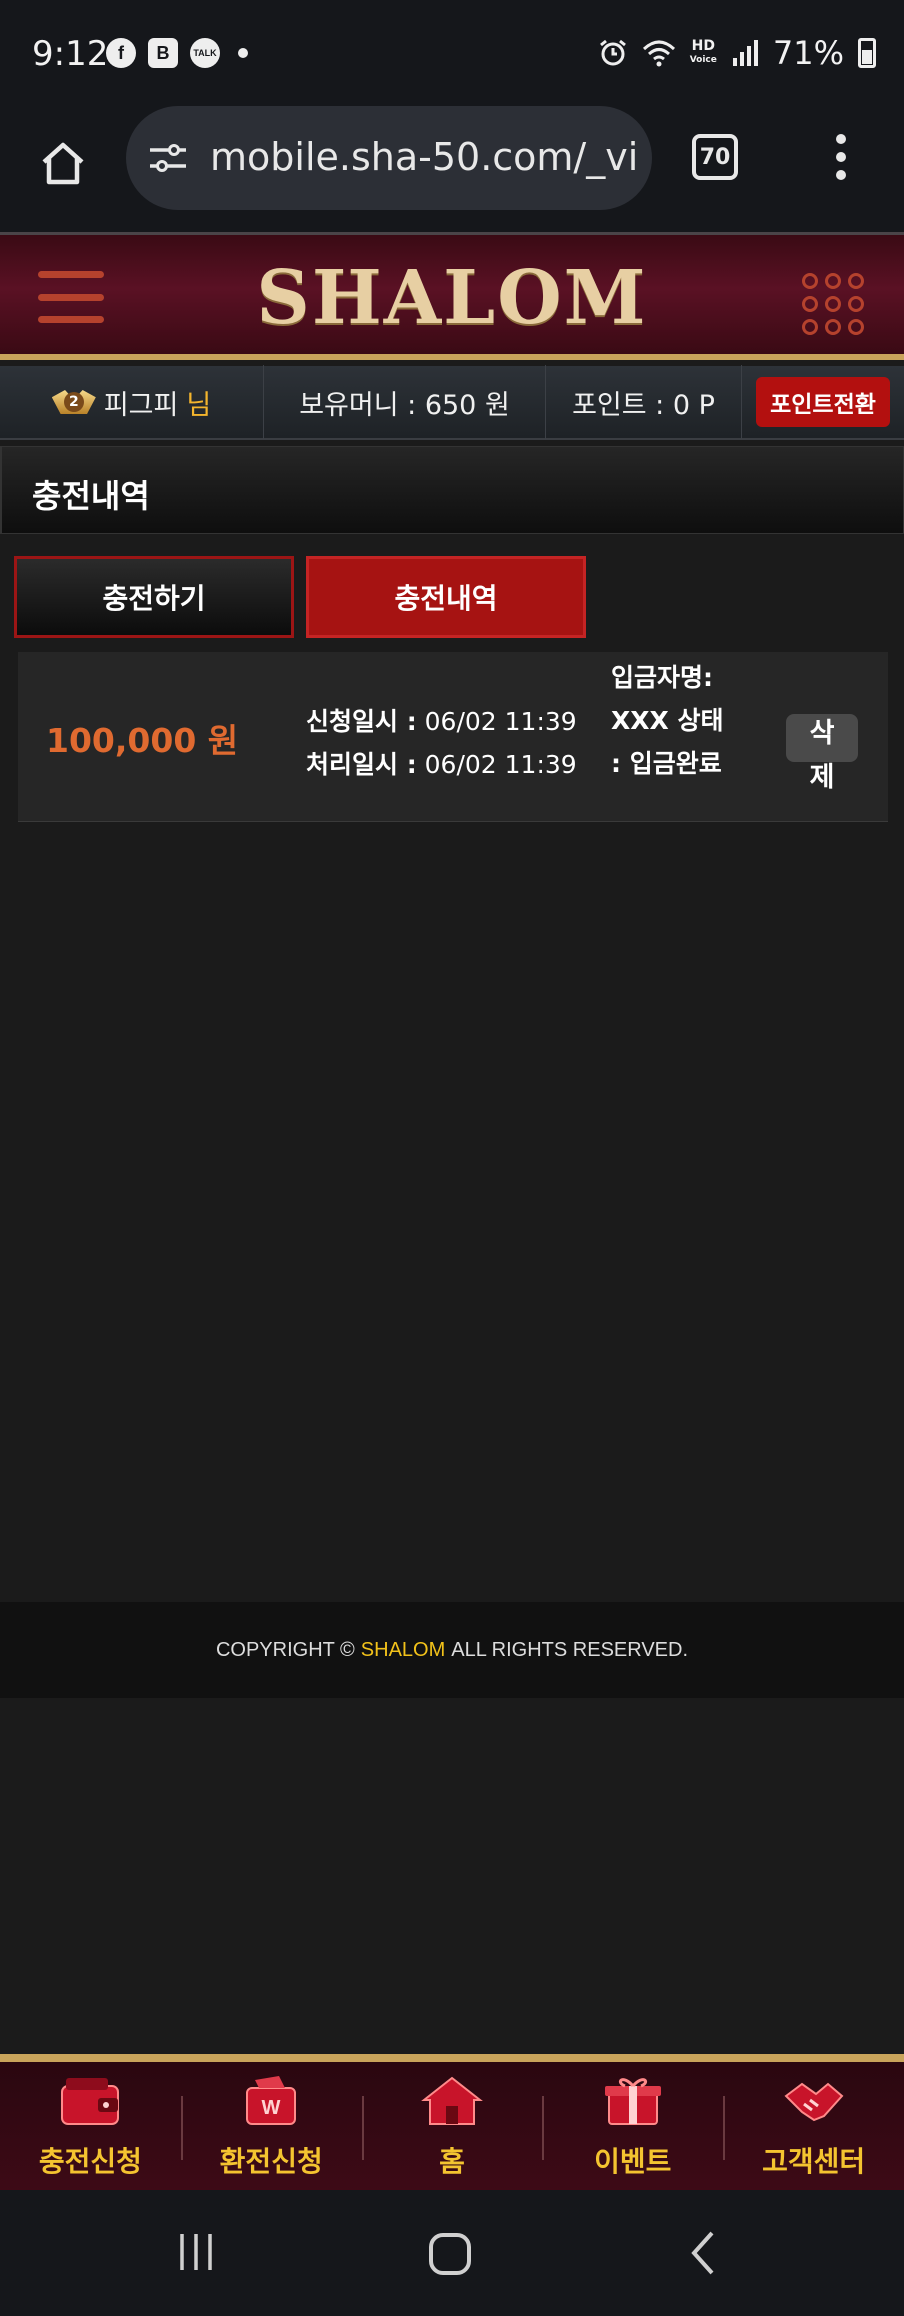 The image size is (904, 2316). I want to click on level-number: 2, so click(73, 402).